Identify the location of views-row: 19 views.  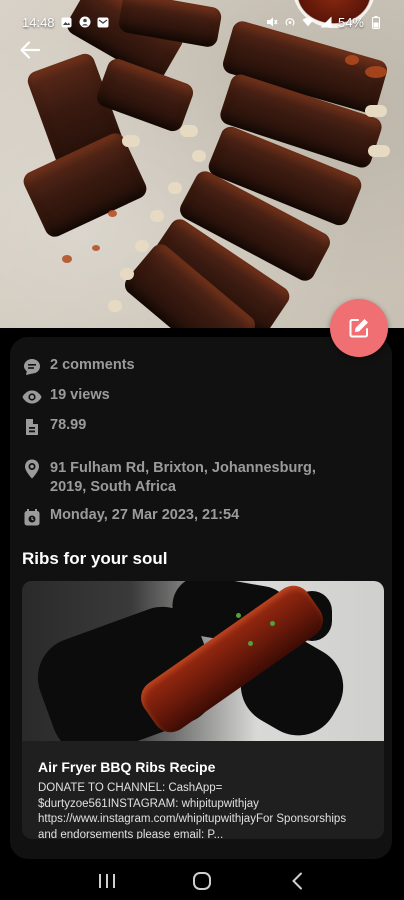
(201, 397).